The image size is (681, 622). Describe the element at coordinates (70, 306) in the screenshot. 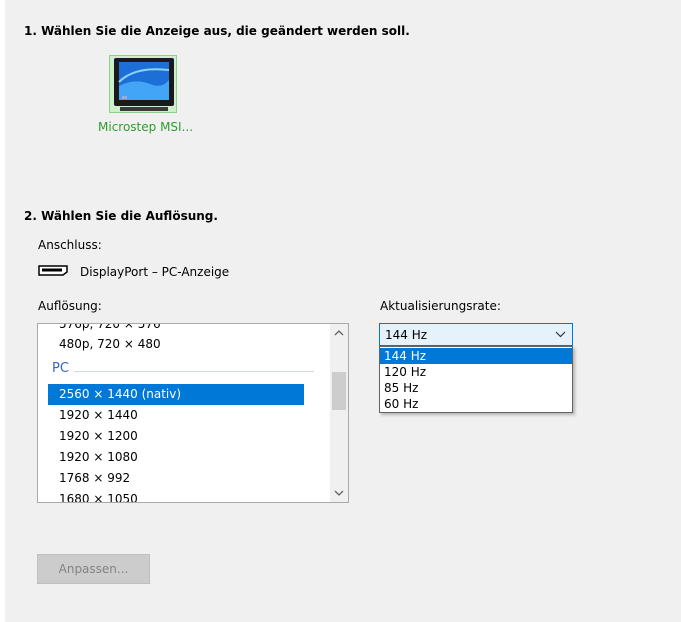

I see `resolution-label: Auflösung:` at that location.